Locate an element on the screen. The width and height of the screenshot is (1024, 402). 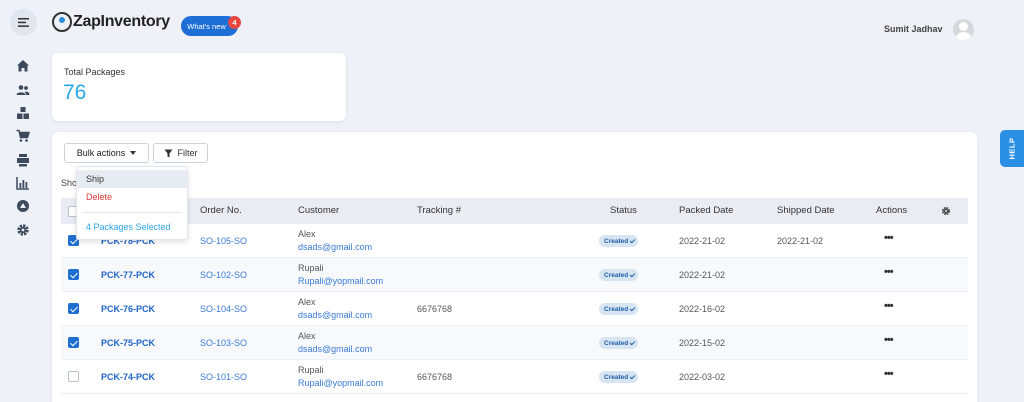
truck-icon is located at coordinates (23, 160).